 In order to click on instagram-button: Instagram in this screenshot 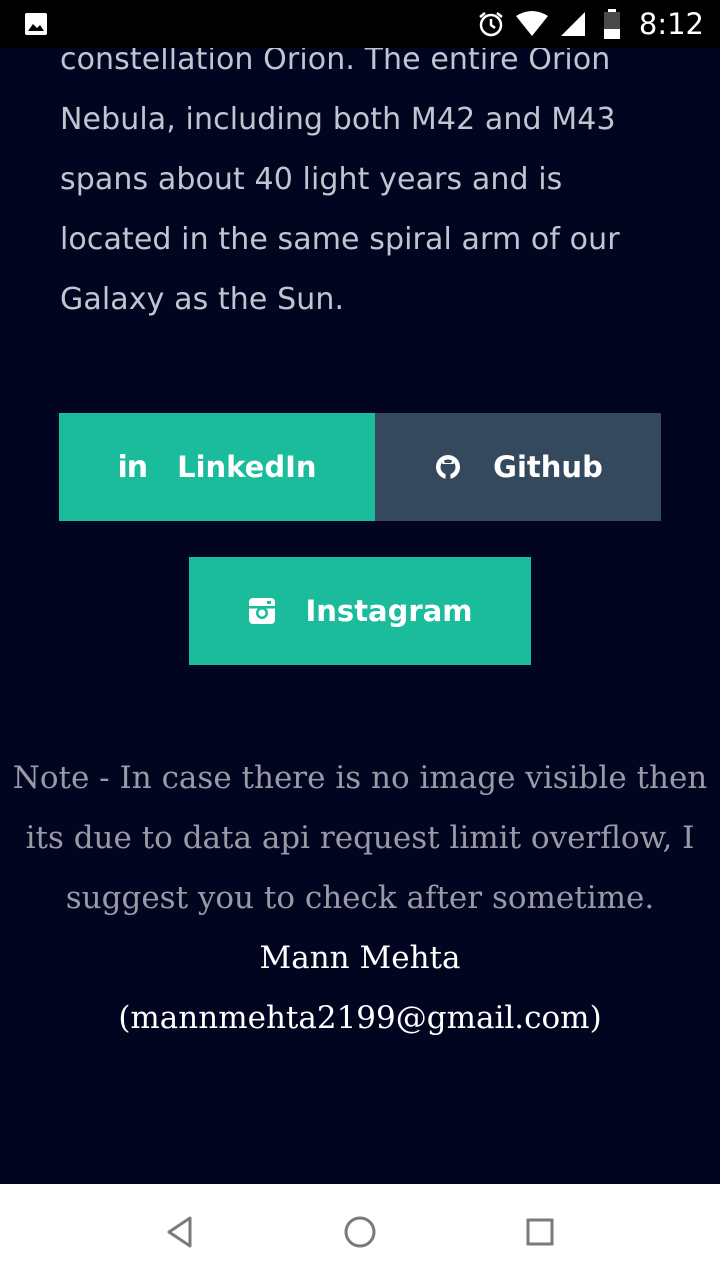, I will do `click(360, 611)`.